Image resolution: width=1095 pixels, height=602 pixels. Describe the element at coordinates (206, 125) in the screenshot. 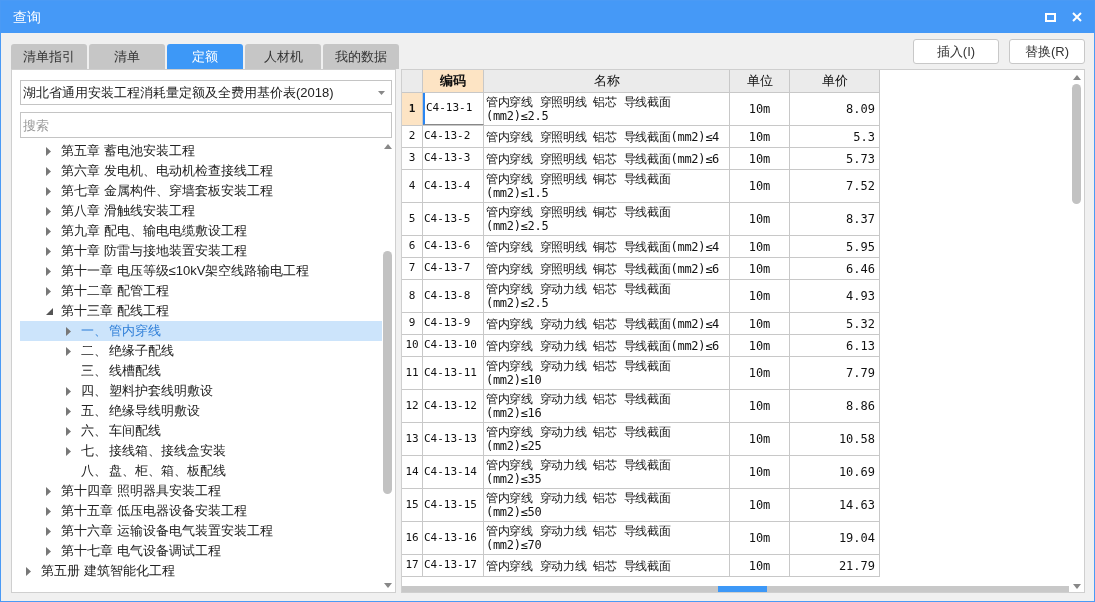

I see `search-field: 搜索` at that location.